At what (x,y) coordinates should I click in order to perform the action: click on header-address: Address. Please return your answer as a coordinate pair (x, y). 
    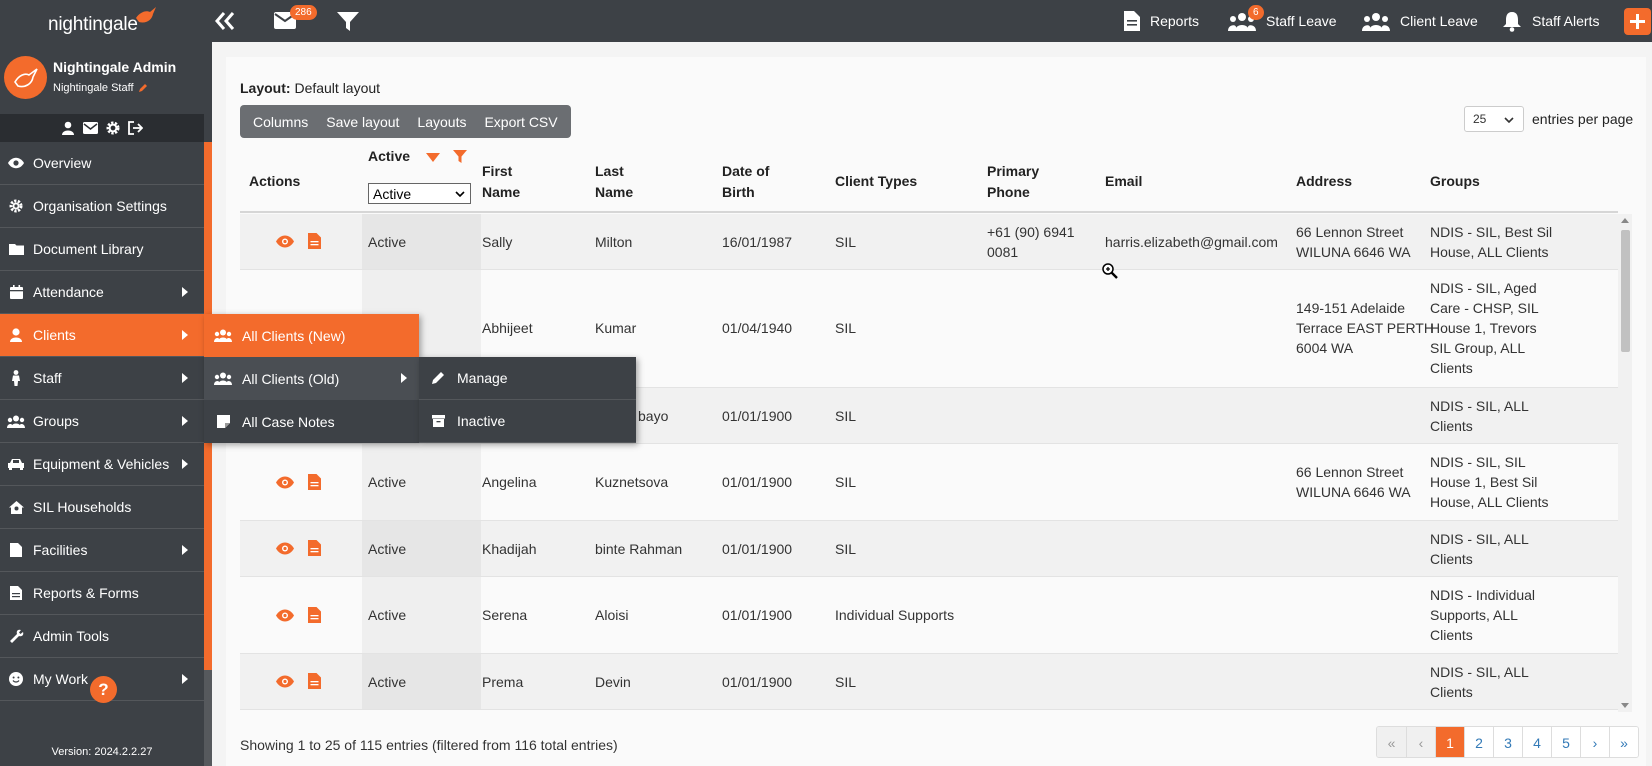
    Looking at the image, I should click on (1324, 181).